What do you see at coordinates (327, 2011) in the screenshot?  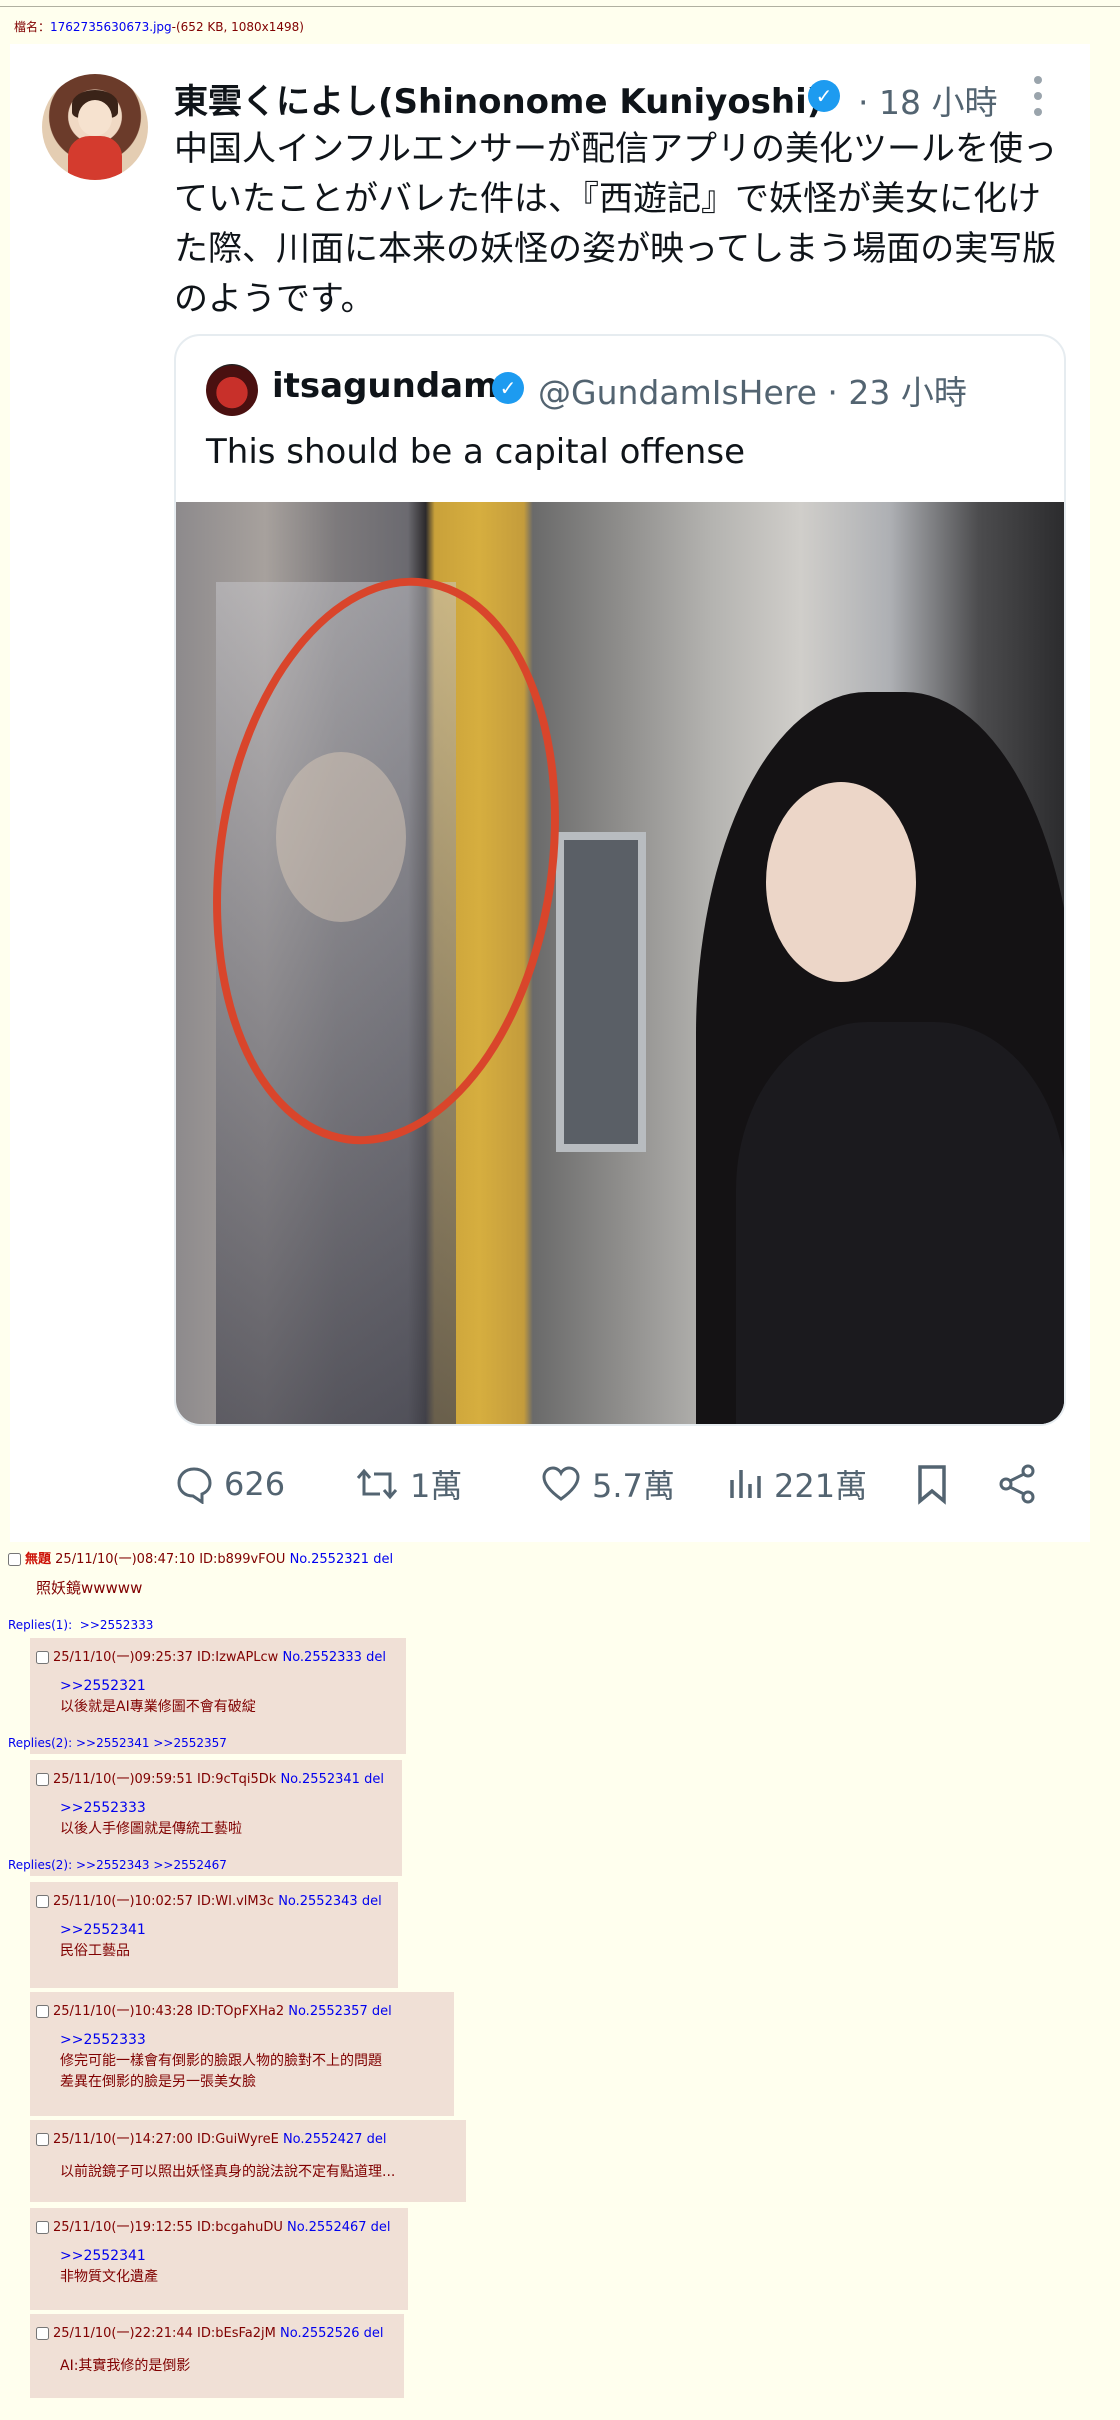 I see `reply-post-number: No.2552357` at bounding box center [327, 2011].